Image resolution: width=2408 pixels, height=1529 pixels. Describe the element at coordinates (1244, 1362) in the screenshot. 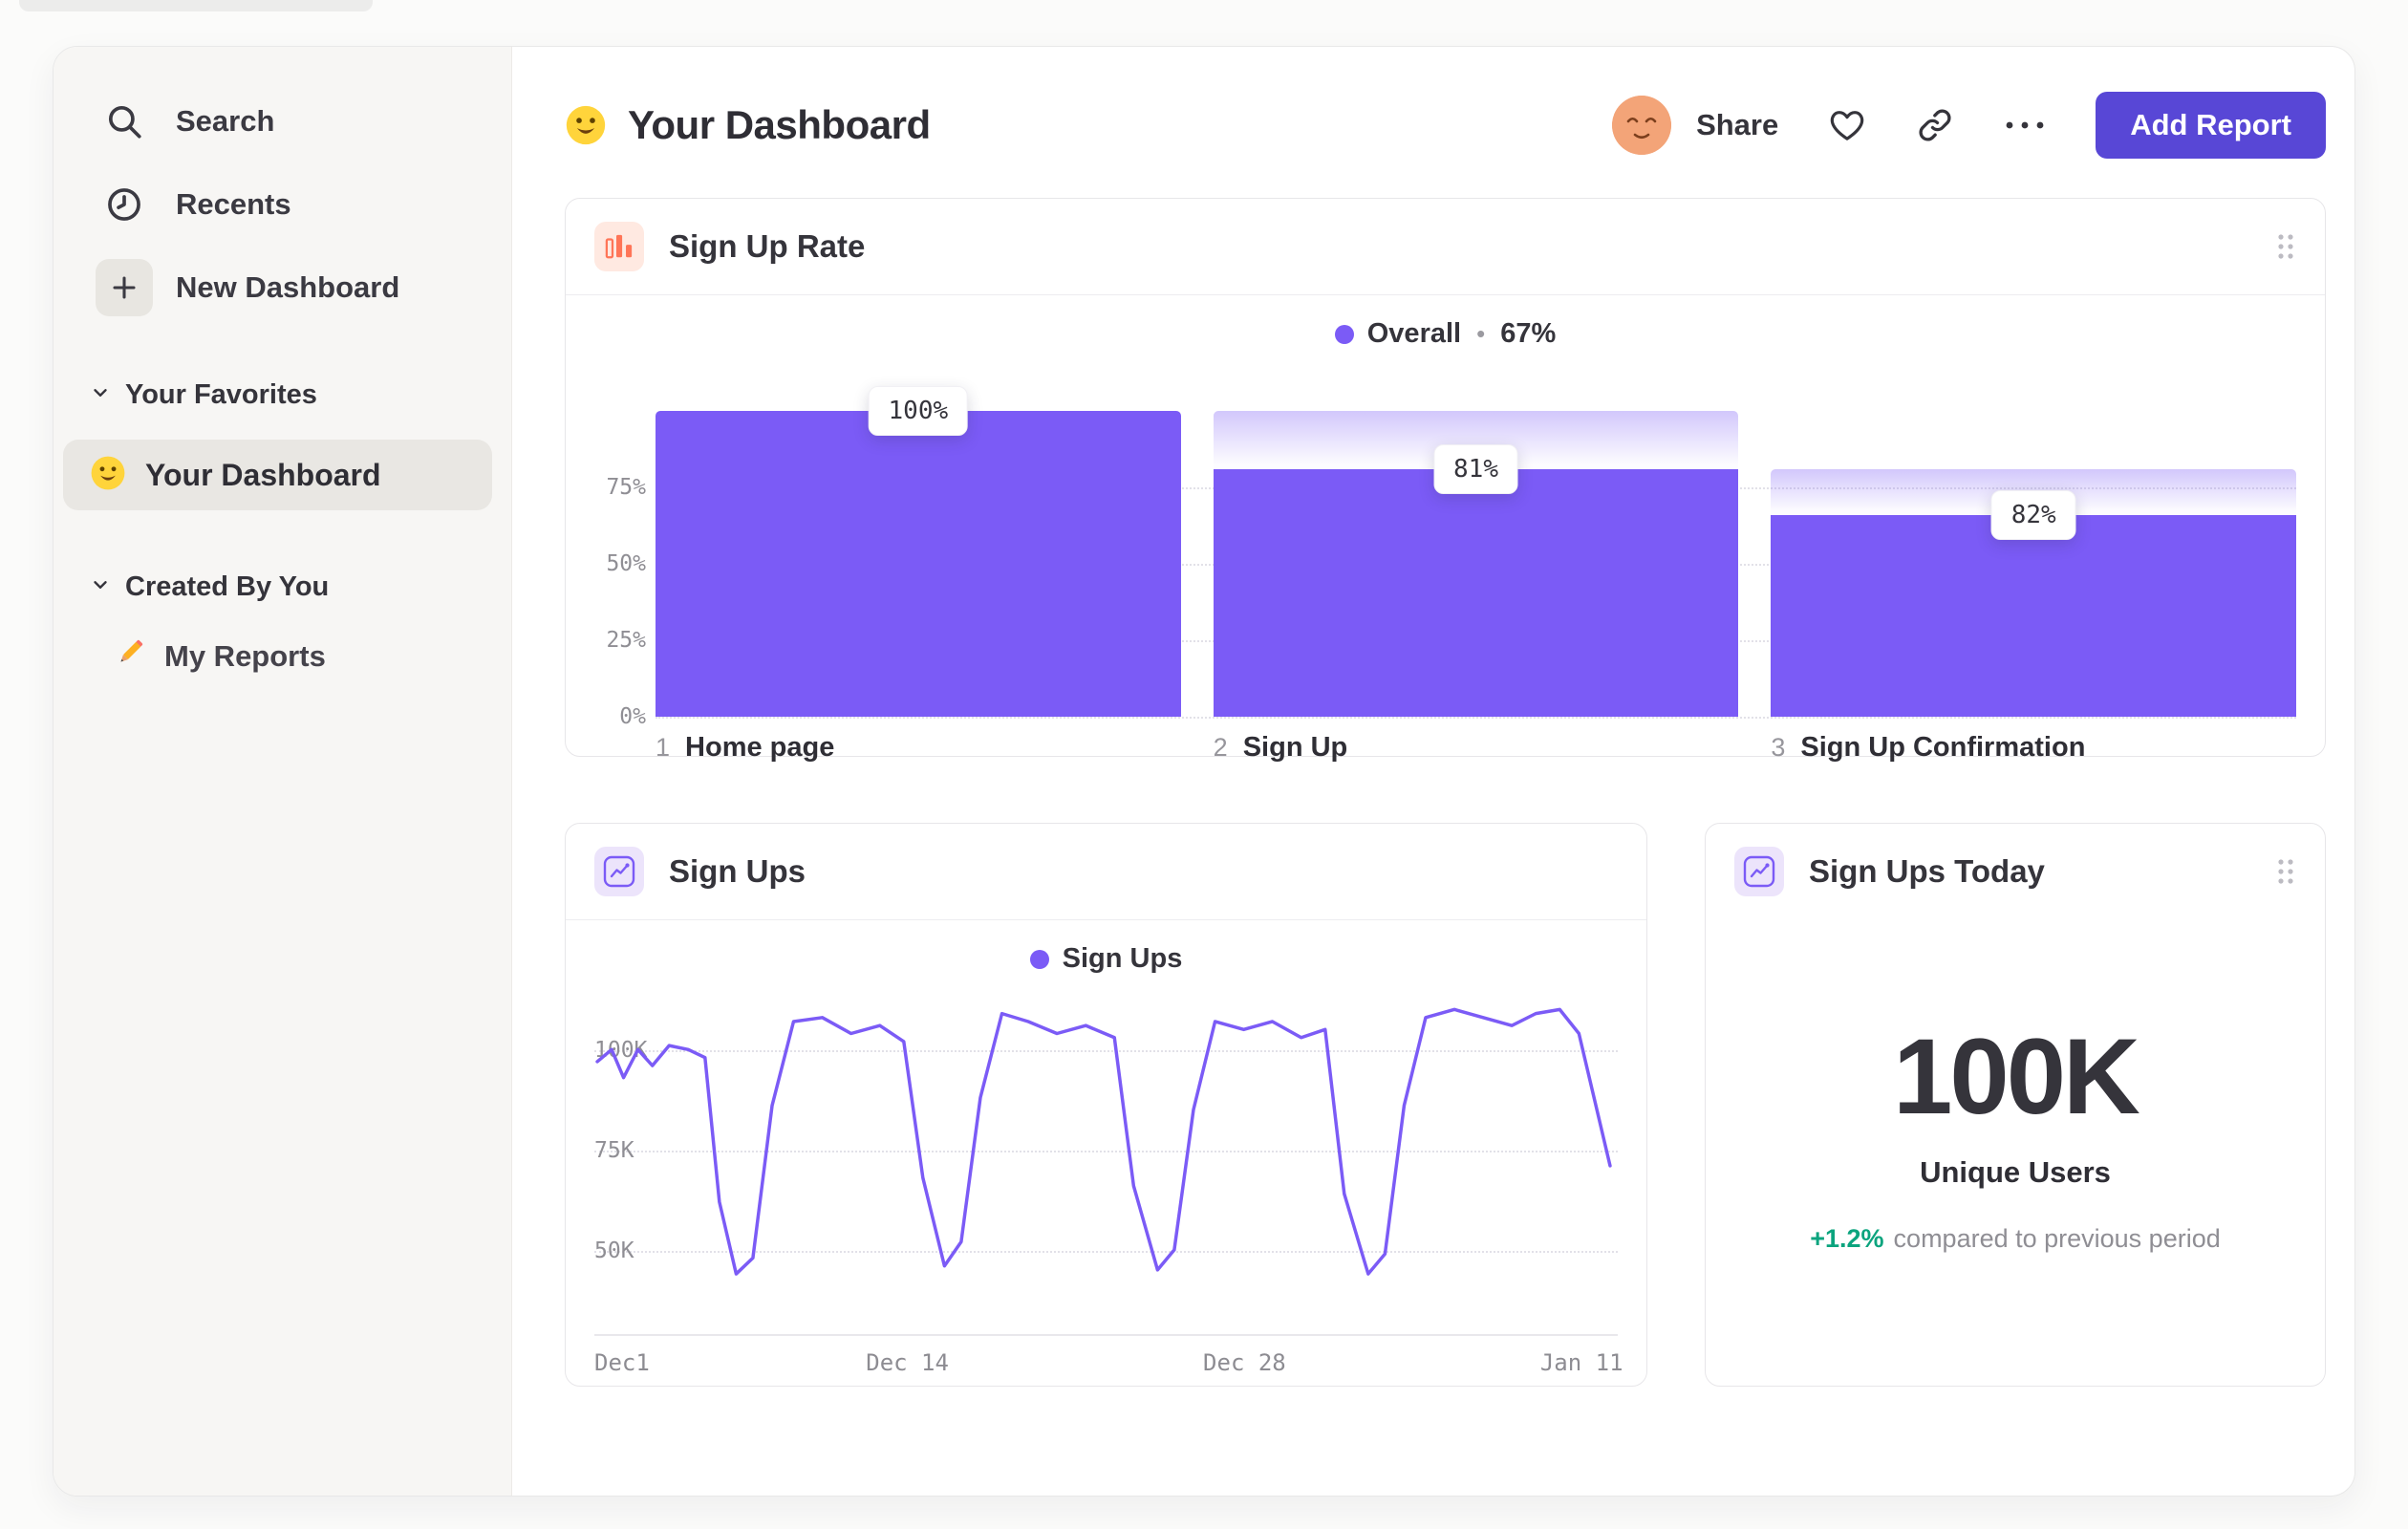

I see `line-x-label: Dec 28` at that location.